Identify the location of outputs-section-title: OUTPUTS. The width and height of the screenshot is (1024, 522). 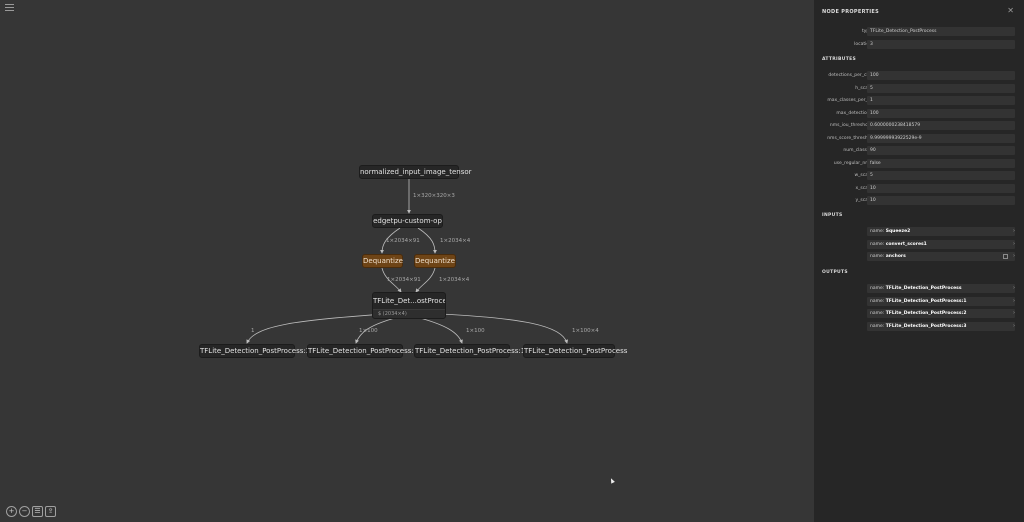
(835, 272).